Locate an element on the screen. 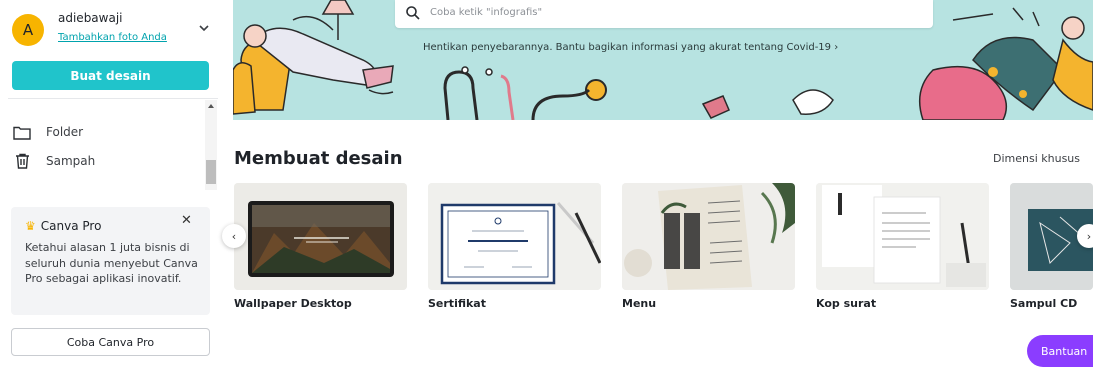 The height and width of the screenshot is (367, 1093). chevron-left-icon: ‹ is located at coordinates (234, 236).